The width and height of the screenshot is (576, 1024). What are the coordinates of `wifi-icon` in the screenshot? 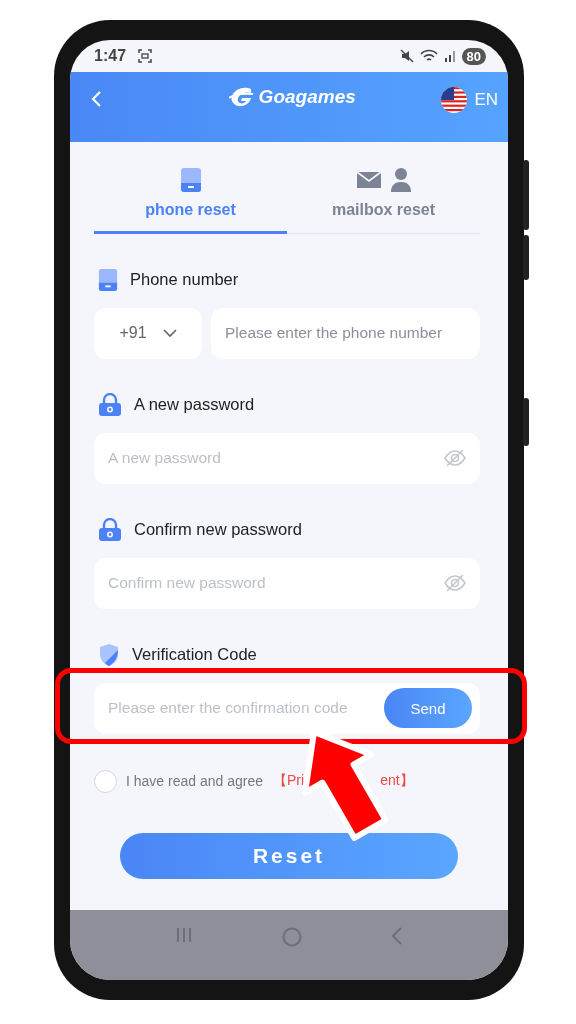 It's located at (428, 56).